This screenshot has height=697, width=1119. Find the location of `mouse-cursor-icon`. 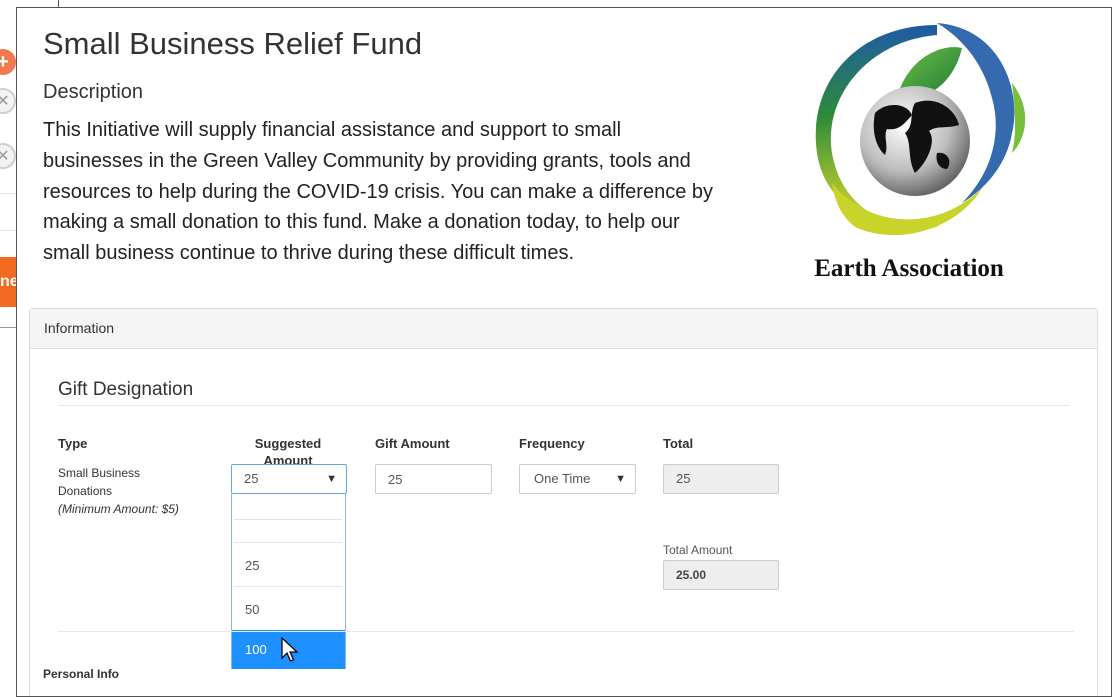

mouse-cursor-icon is located at coordinates (290, 649).